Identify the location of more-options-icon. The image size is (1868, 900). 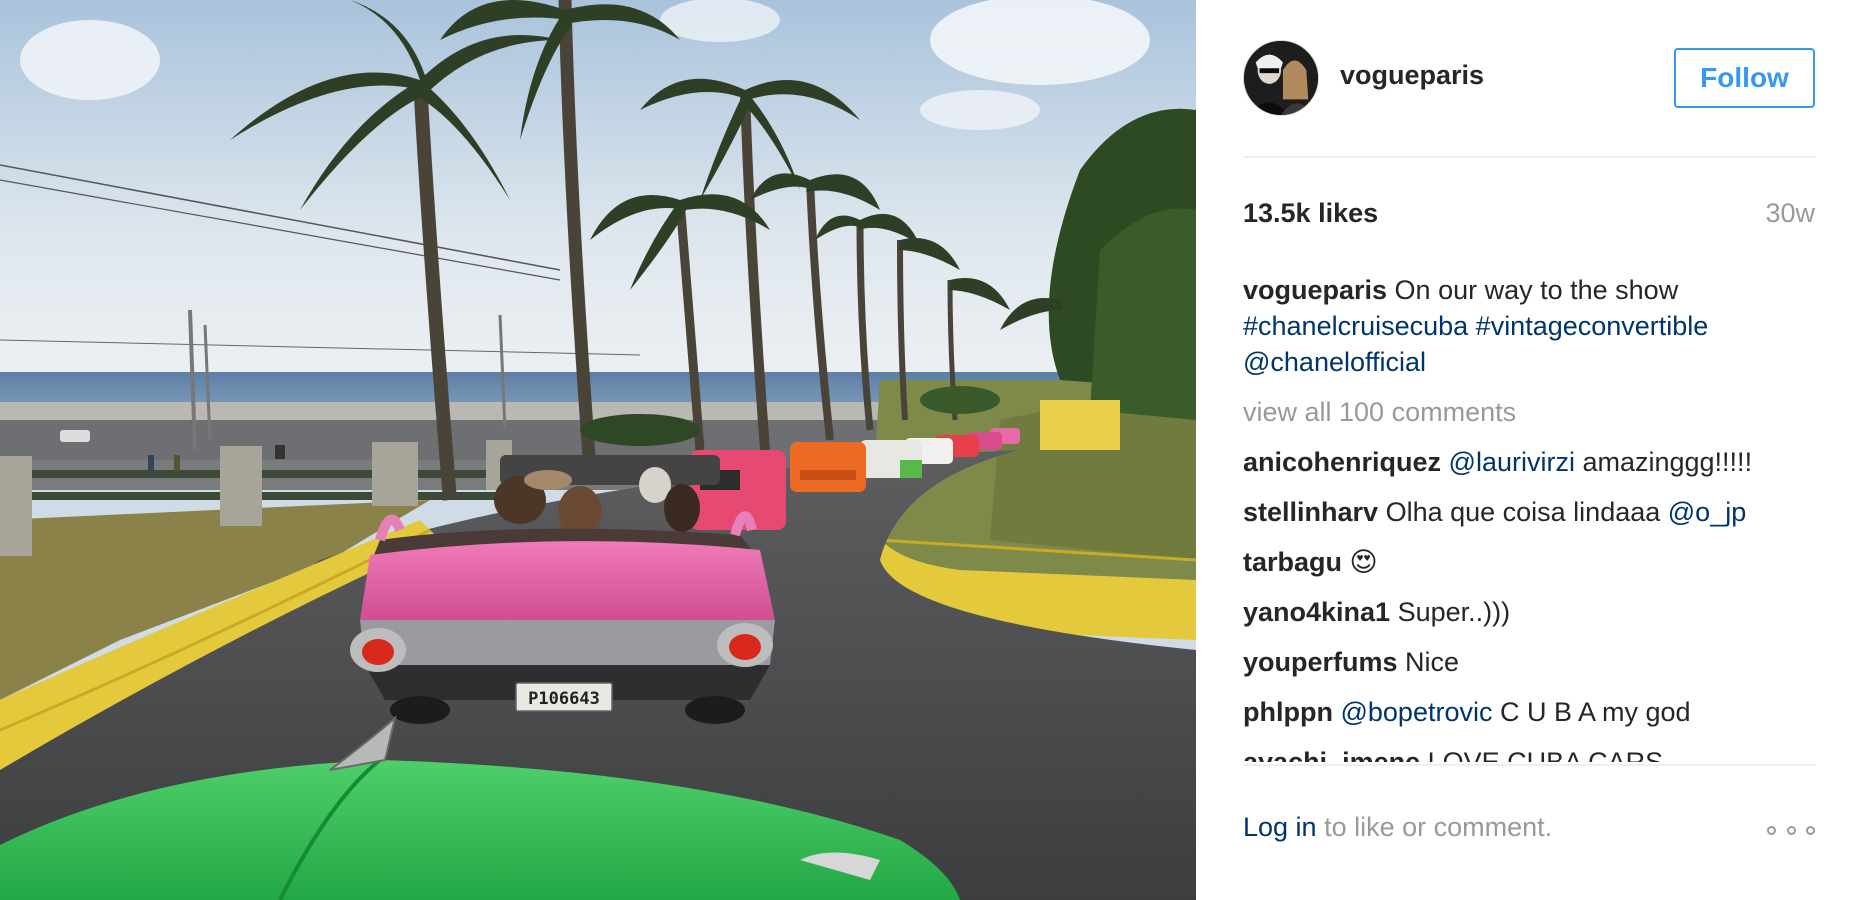
(1791, 830).